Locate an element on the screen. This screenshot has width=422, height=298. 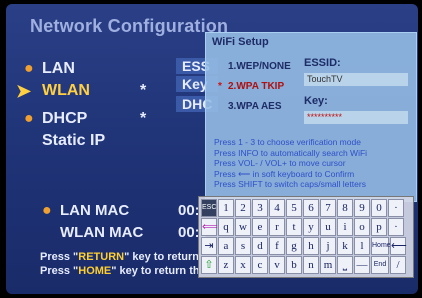
footer-text: " key to return th is located at coordinates (155, 271).